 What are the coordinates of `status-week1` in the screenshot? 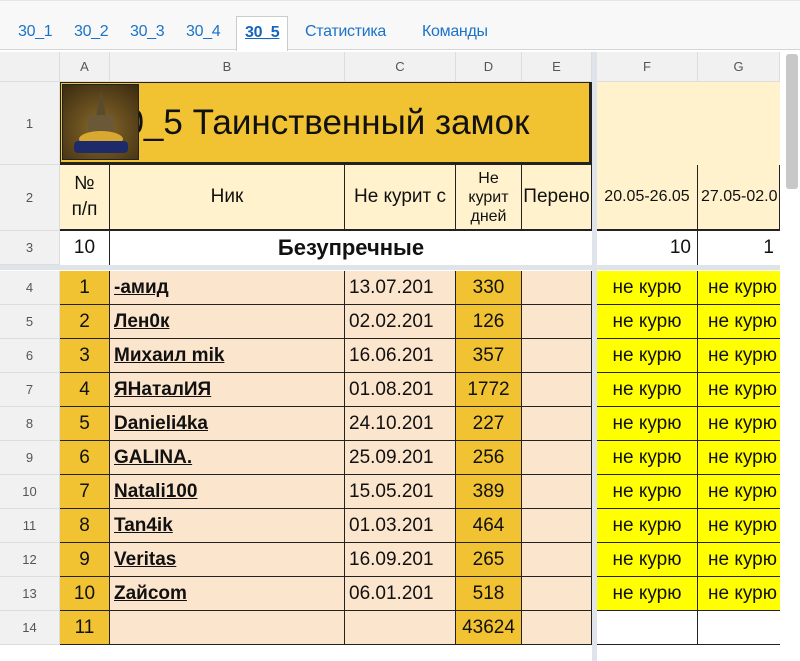 It's located at (647, 628).